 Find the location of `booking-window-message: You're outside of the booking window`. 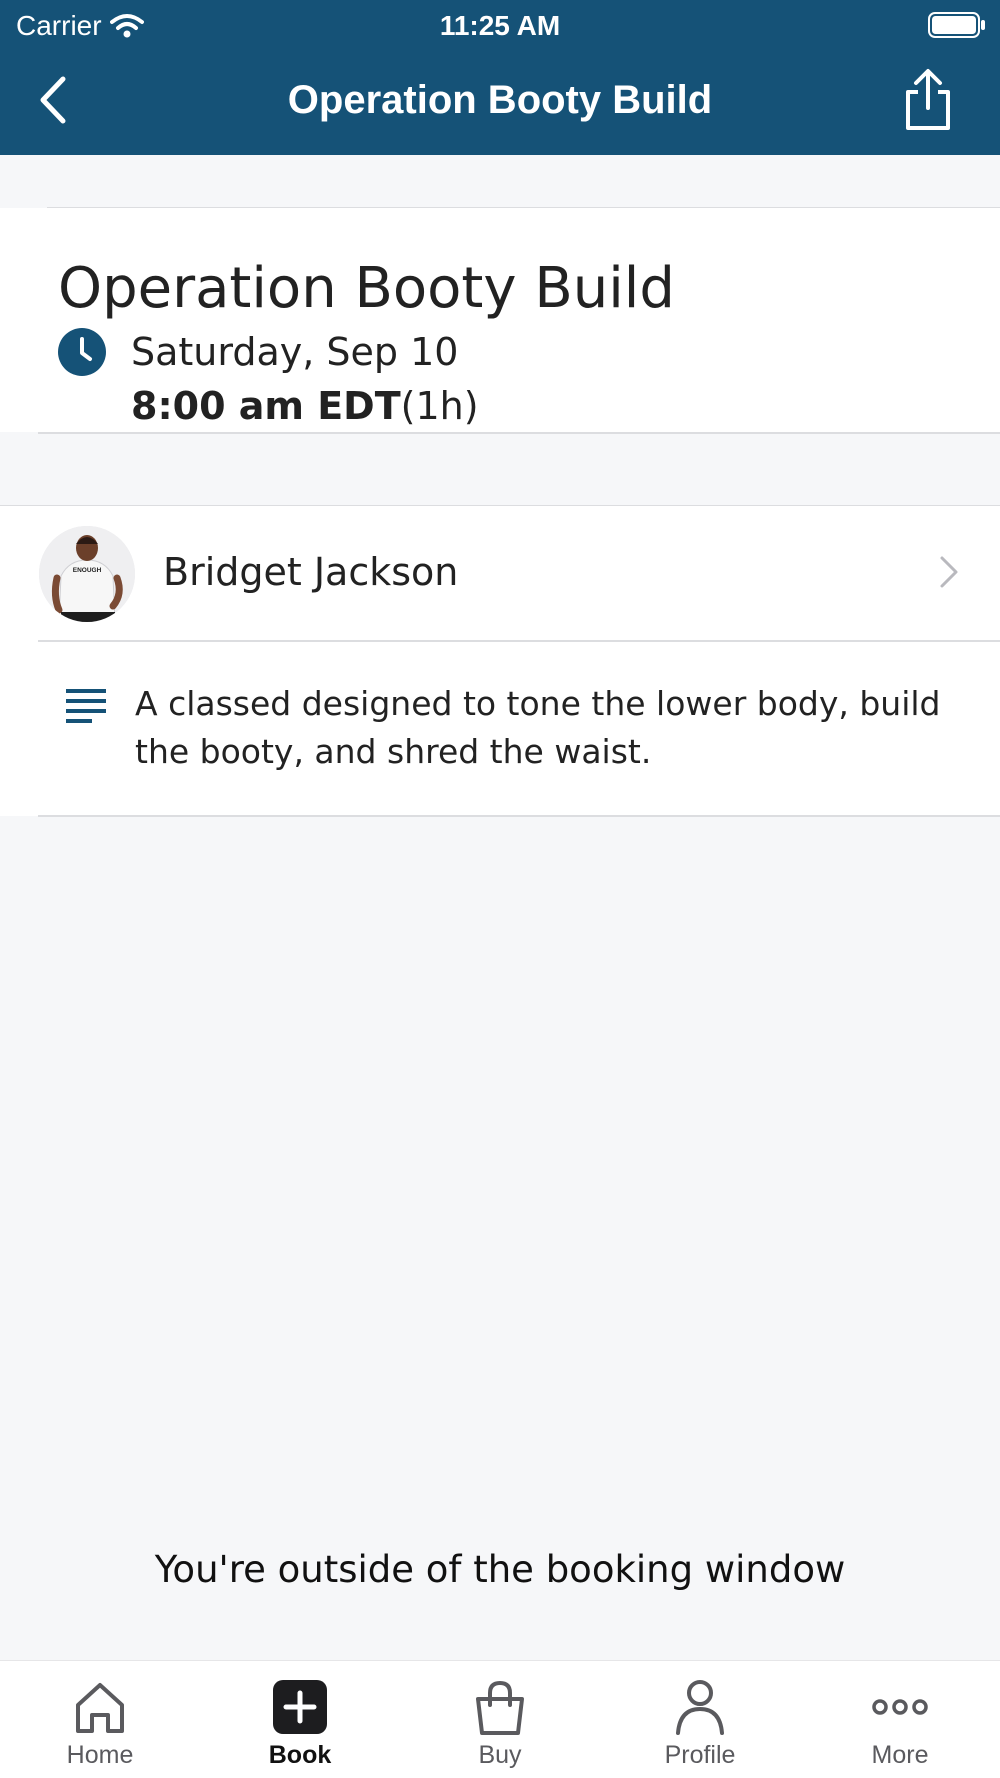

booking-window-message: You're outside of the booking window is located at coordinates (500, 1569).